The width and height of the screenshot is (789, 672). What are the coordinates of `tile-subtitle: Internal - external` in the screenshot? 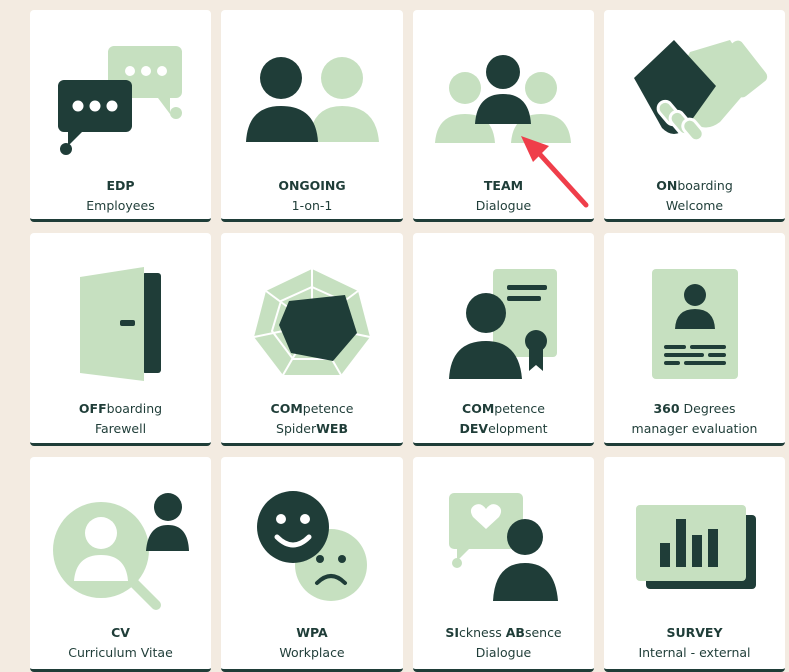 It's located at (694, 652).